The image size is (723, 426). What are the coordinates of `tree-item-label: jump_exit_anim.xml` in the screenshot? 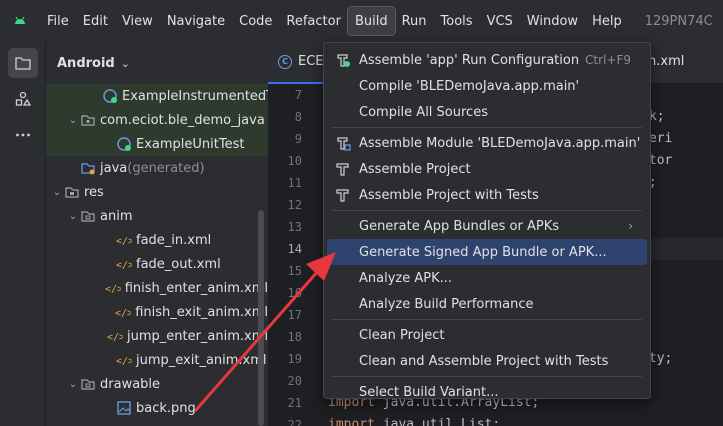 It's located at (201, 360).